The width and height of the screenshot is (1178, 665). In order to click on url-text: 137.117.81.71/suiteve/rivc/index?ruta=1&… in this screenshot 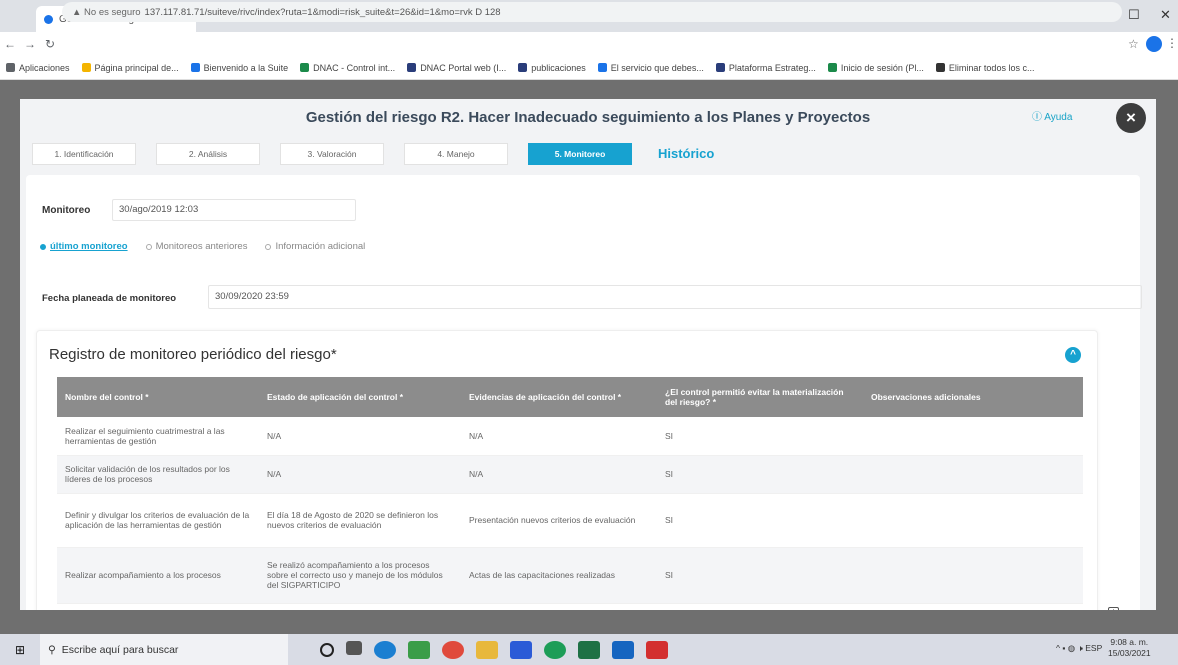, I will do `click(322, 12)`.